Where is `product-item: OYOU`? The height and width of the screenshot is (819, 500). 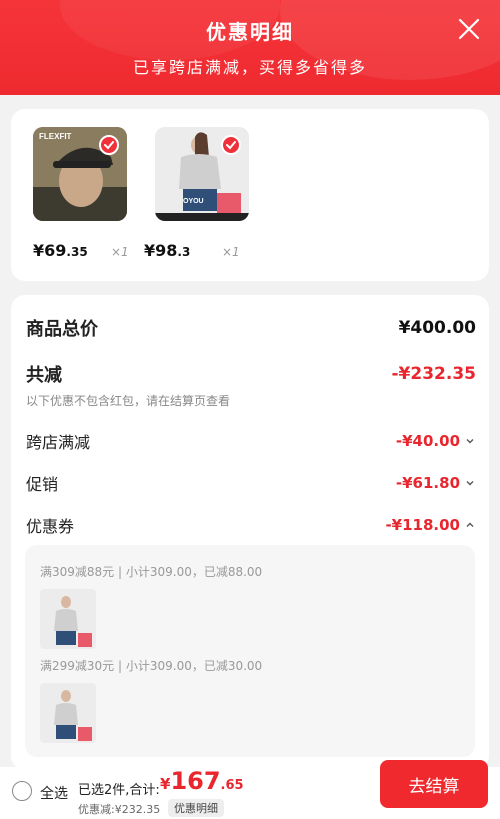 product-item: OYOU is located at coordinates (203, 174).